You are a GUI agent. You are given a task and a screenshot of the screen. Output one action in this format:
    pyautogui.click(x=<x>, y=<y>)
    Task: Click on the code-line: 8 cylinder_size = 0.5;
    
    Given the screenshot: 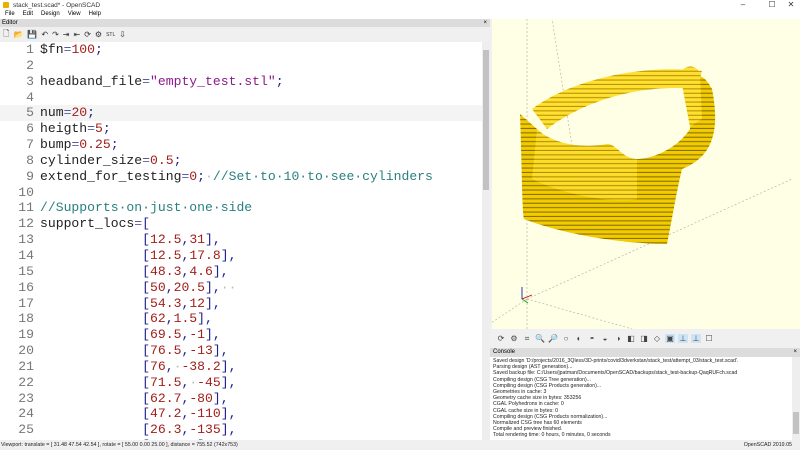 What is the action you would take?
    pyautogui.click(x=241, y=161)
    